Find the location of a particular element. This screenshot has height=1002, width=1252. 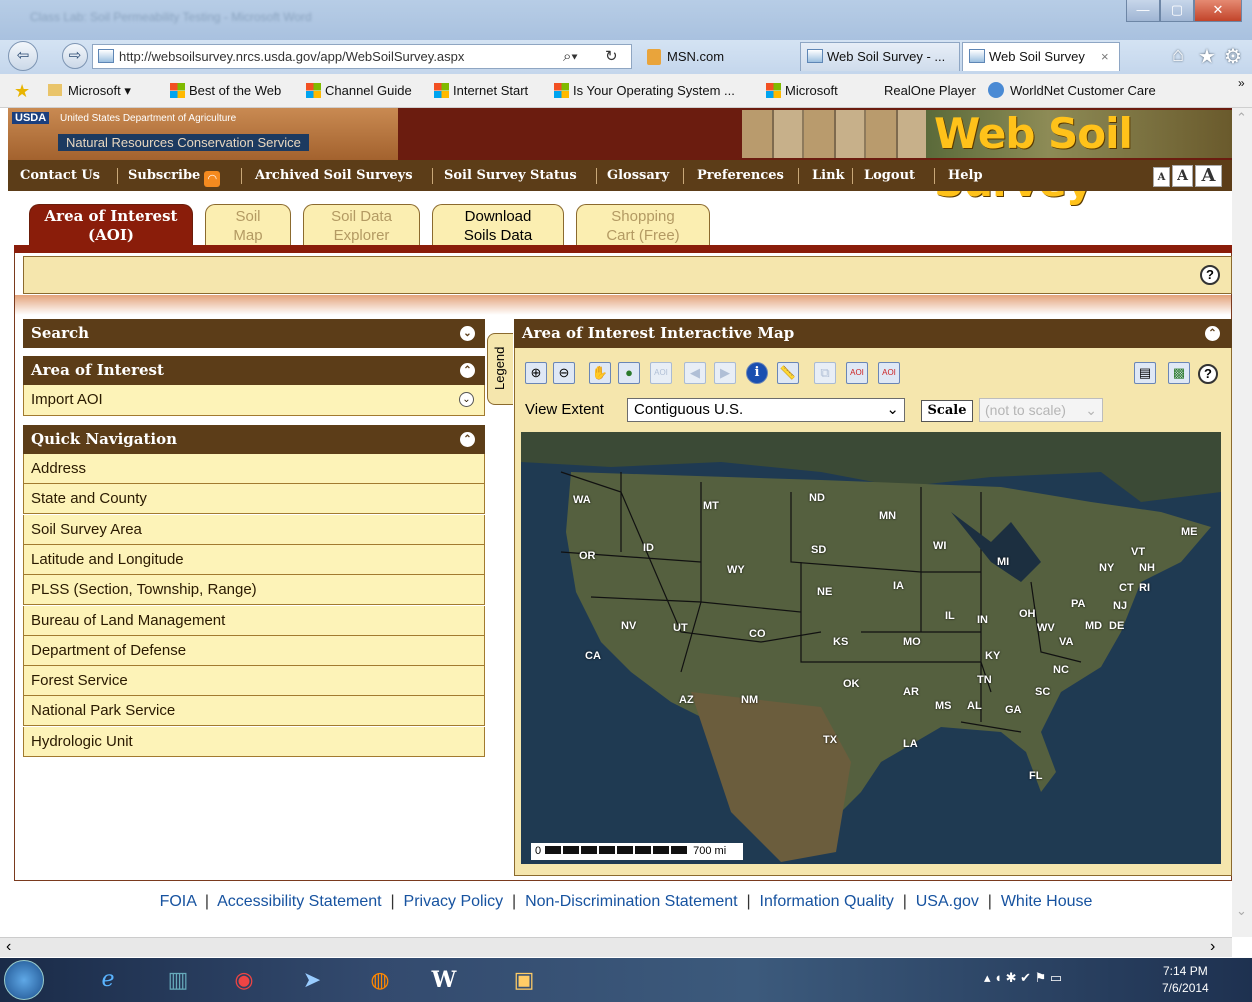

word-taskbar-icon: W is located at coordinates (444, 980).